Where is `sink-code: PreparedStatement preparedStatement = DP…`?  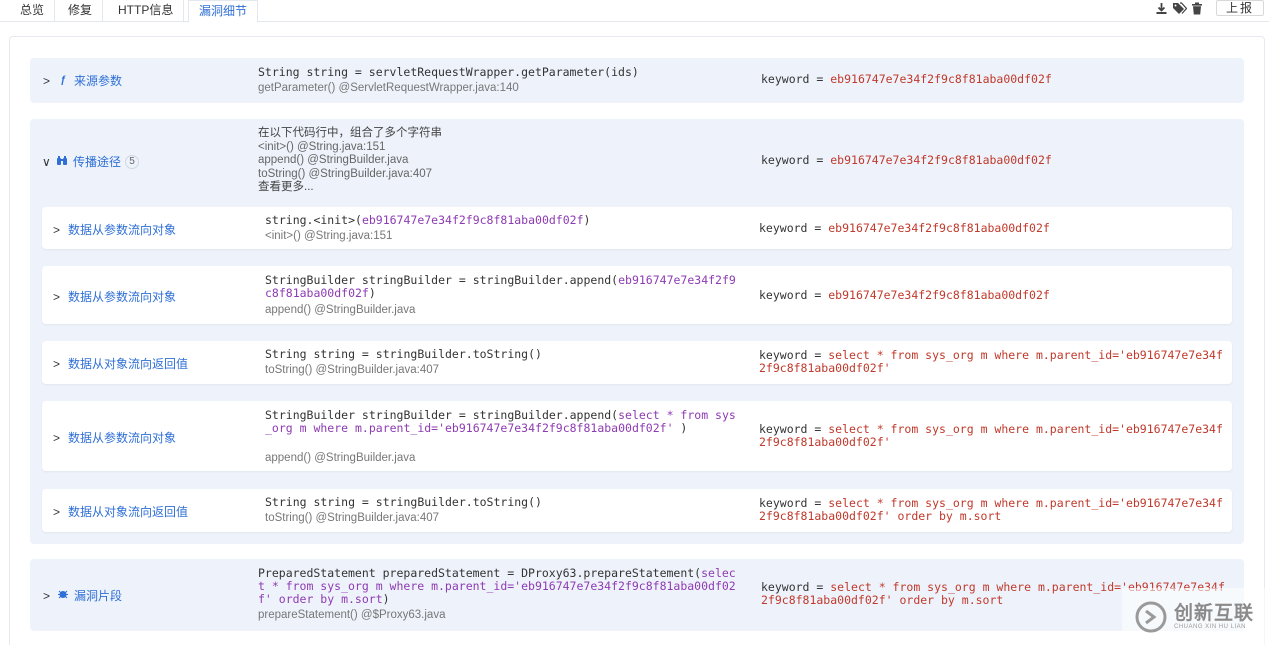 sink-code: PreparedStatement preparedStatement = DP… is located at coordinates (497, 586).